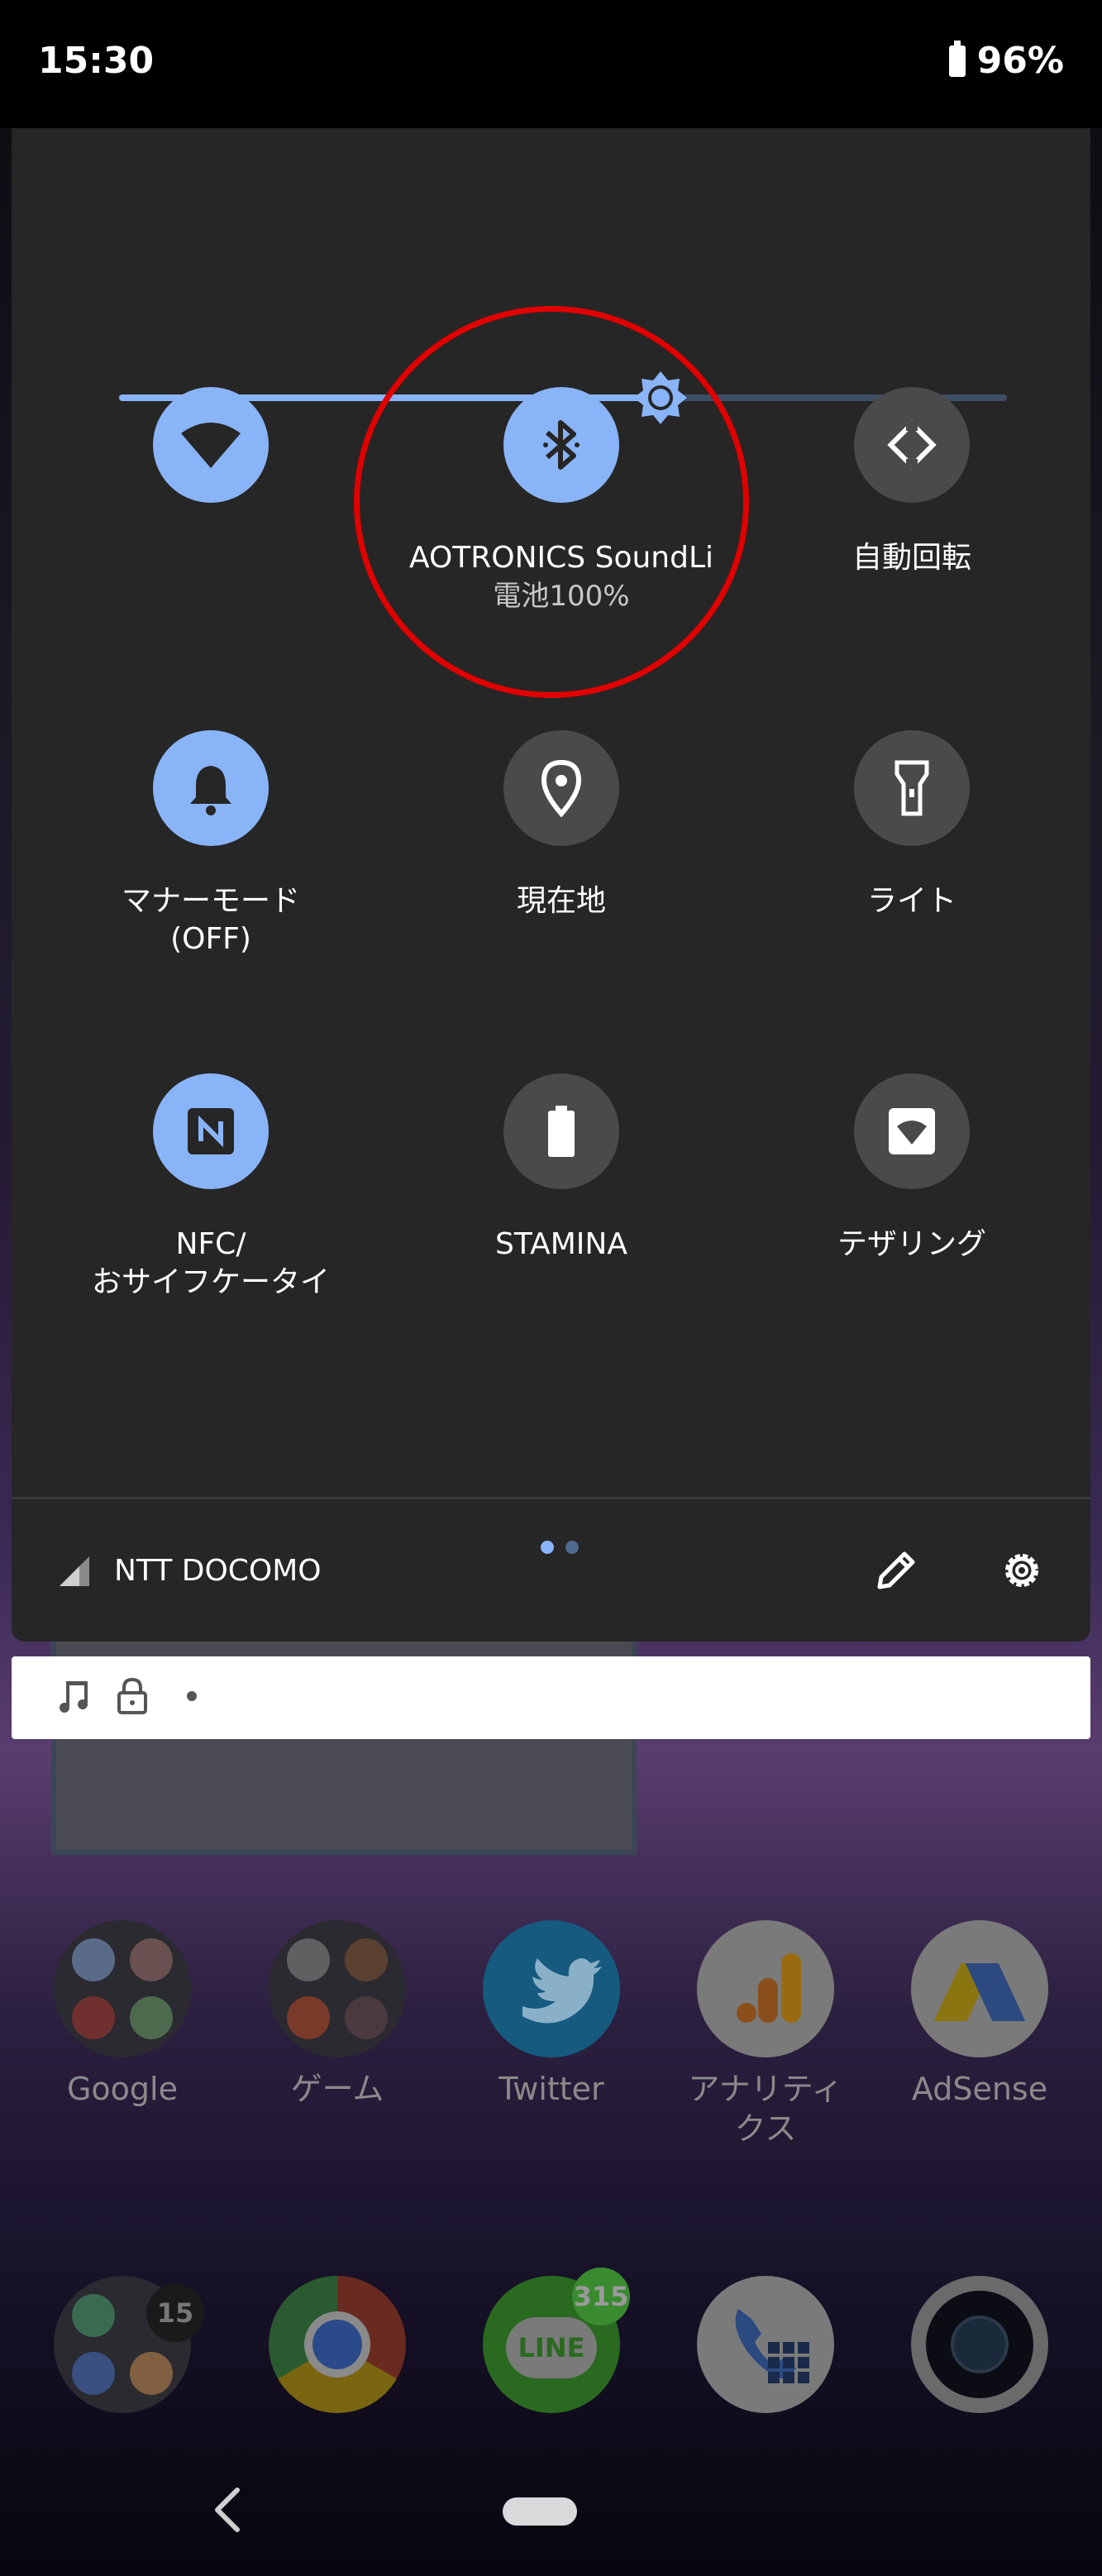 This screenshot has width=1102, height=2576. I want to click on analytics-icon, so click(766, 1988).